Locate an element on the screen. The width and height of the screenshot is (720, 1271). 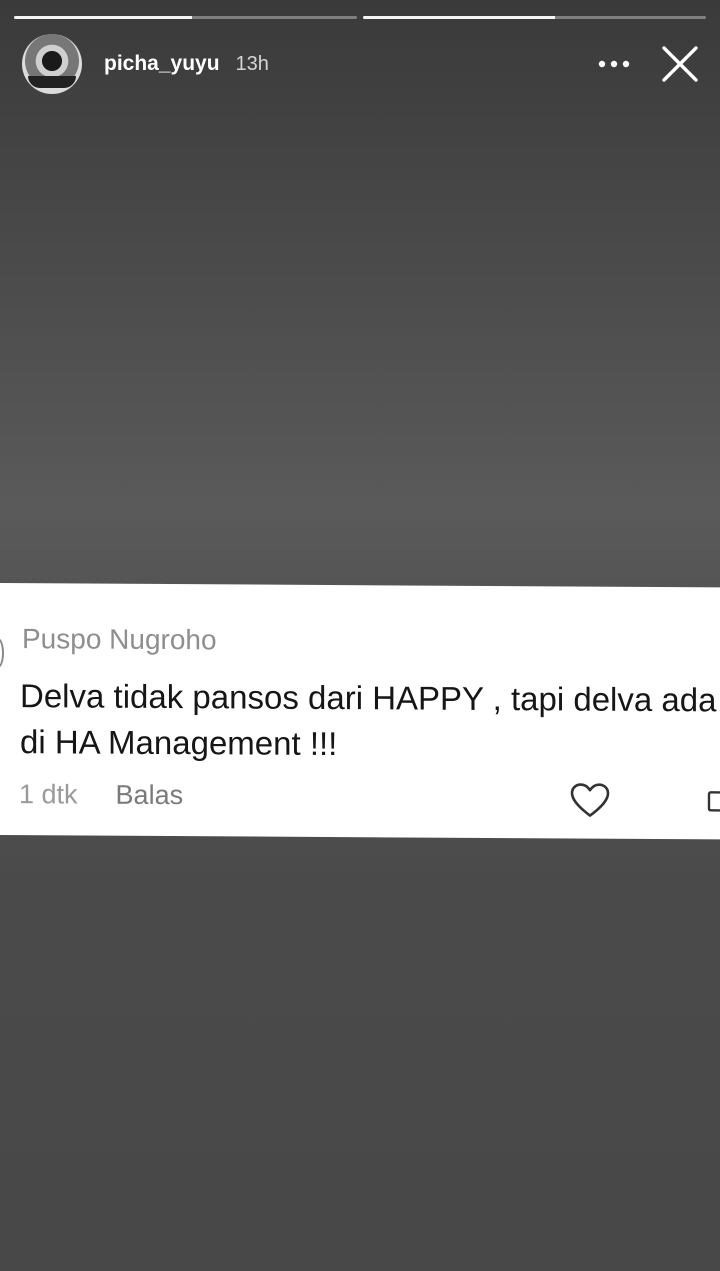
story-timestamp: 13h is located at coordinates (252, 63).